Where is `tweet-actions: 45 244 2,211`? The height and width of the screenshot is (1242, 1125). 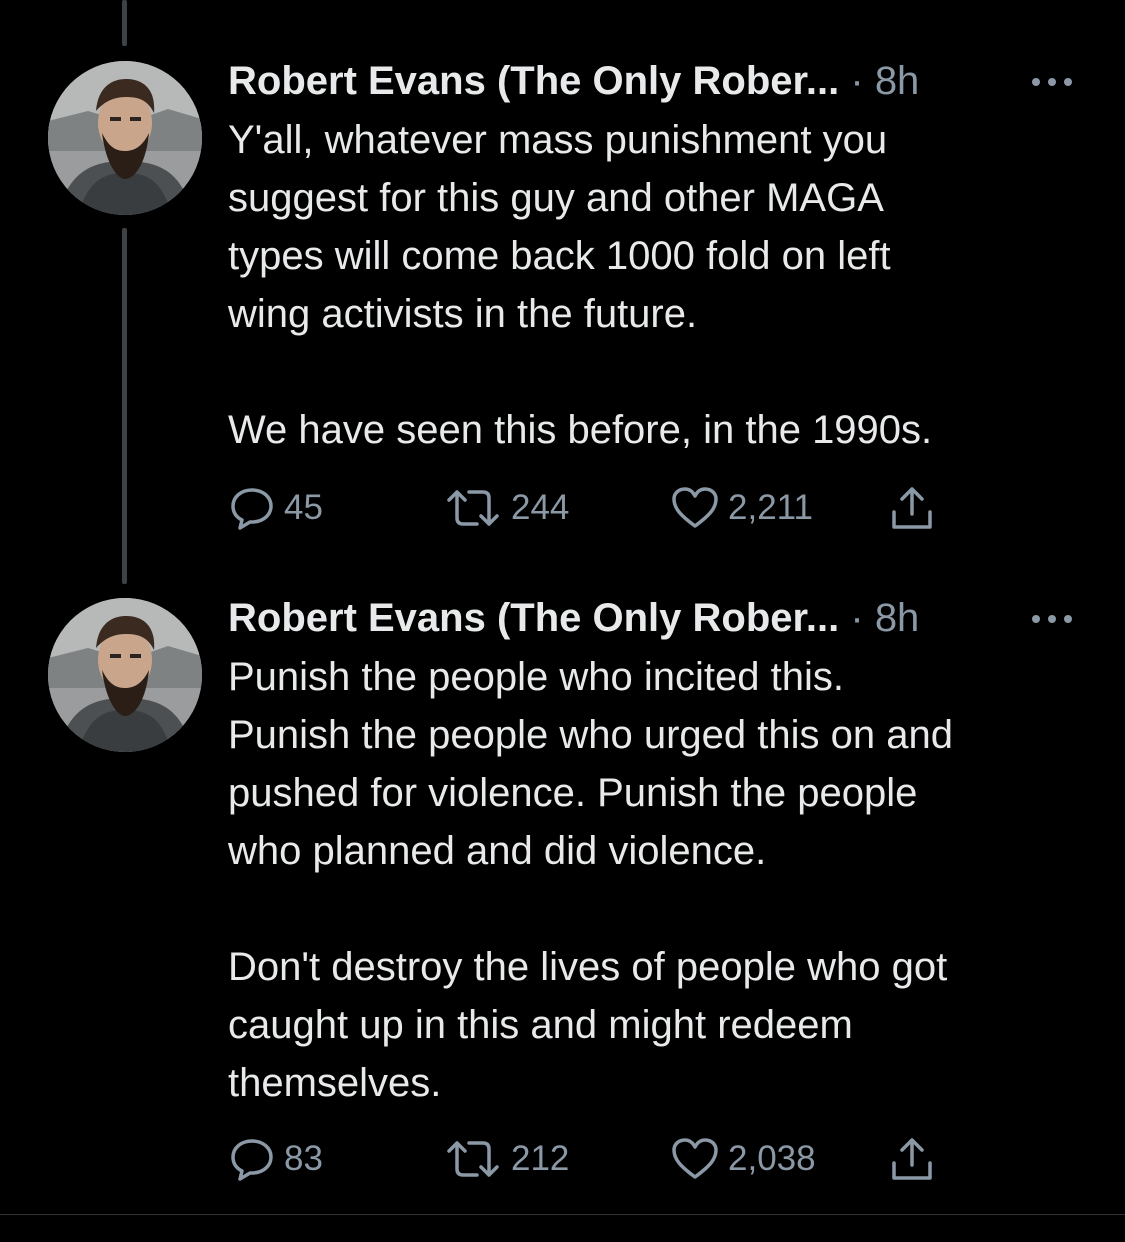 tweet-actions: 45 244 2,211 is located at coordinates (628, 508).